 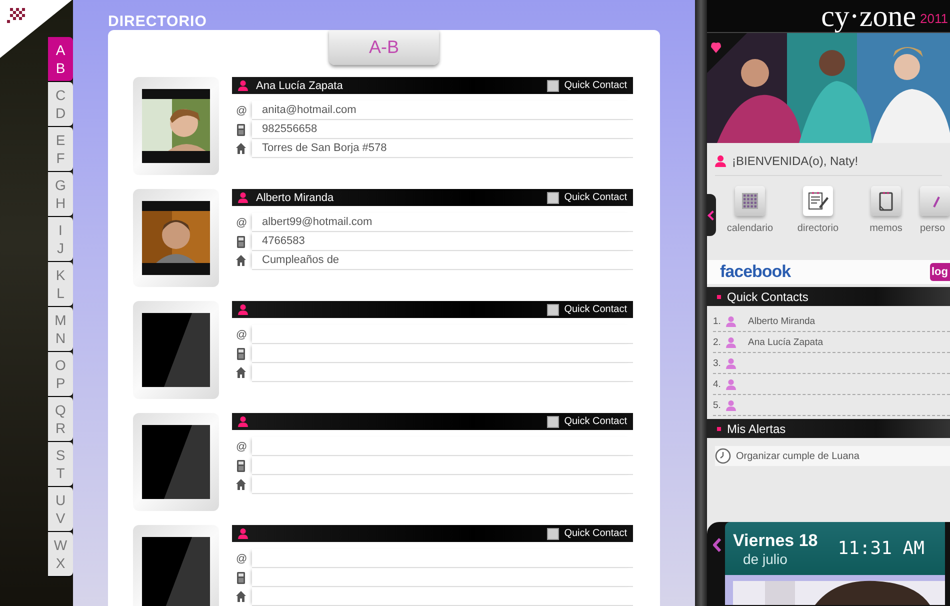 I want to click on letter-tab: I J, so click(x=60, y=239).